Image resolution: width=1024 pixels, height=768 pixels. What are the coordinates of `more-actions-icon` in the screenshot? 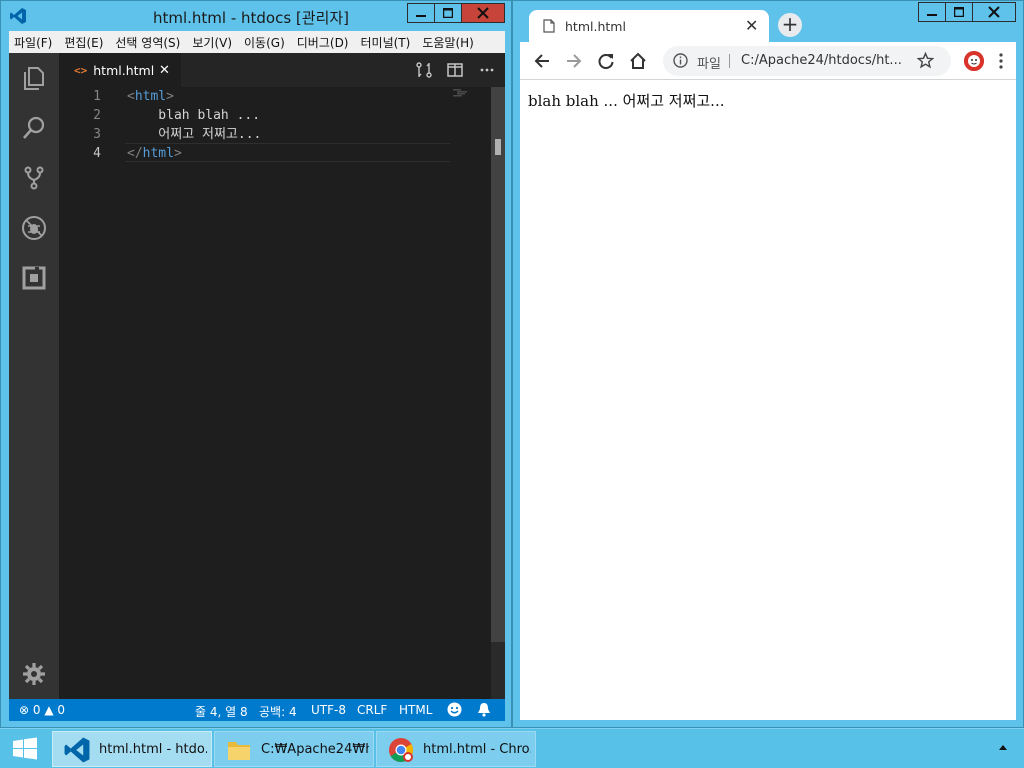 It's located at (487, 70).